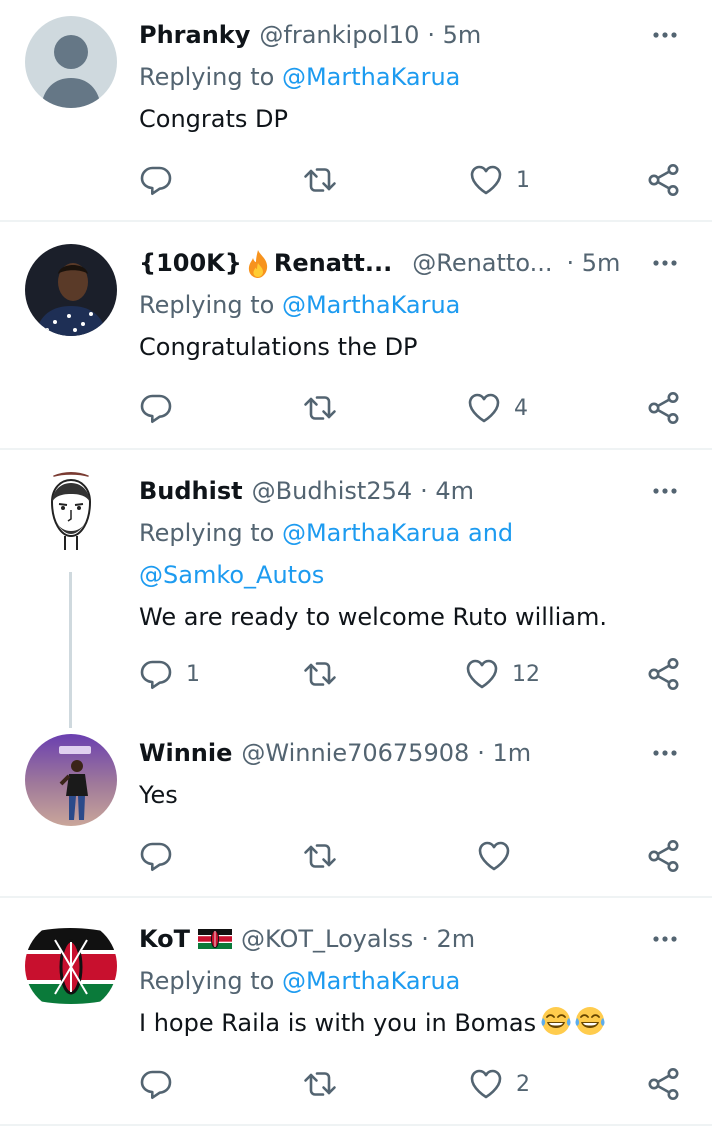 The height and width of the screenshot is (1144, 712). Describe the element at coordinates (194, 35) in the screenshot. I see `display-name: Phranky` at that location.